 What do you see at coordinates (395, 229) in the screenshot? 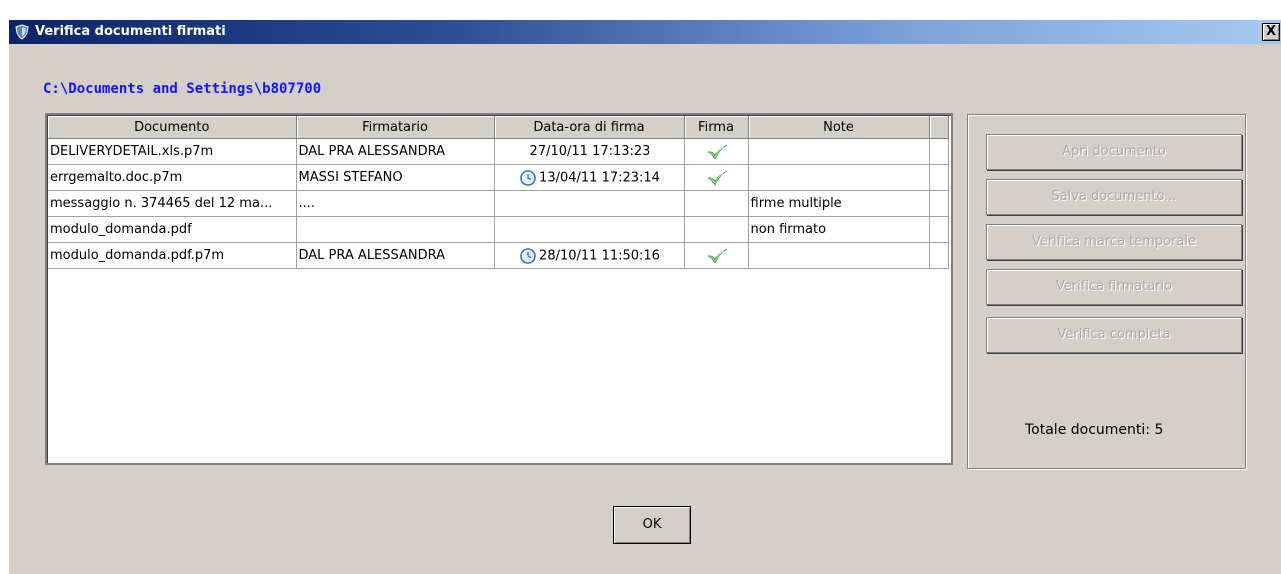
I see `cell-firmatario` at bounding box center [395, 229].